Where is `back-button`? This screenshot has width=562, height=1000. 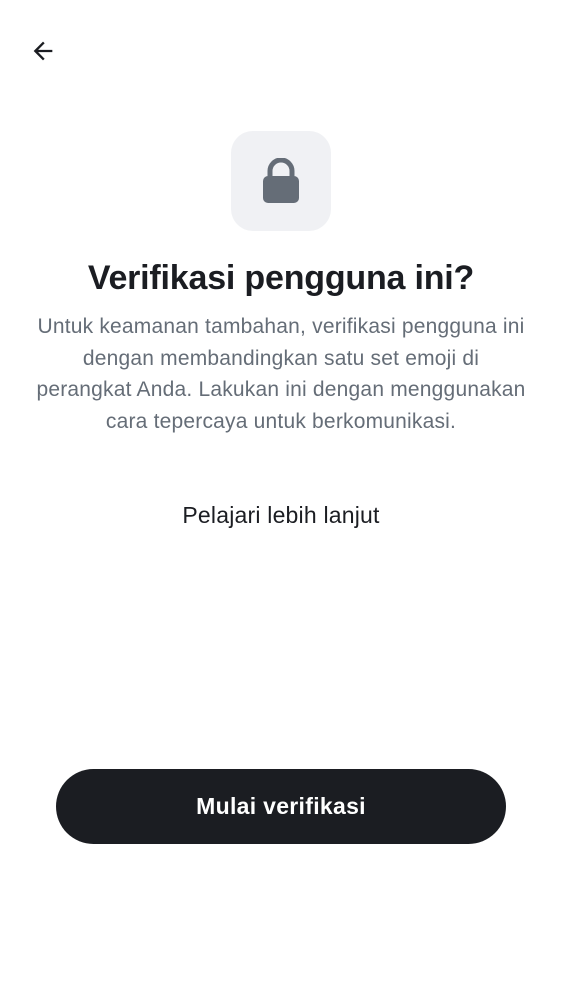 back-button is located at coordinates (43, 51).